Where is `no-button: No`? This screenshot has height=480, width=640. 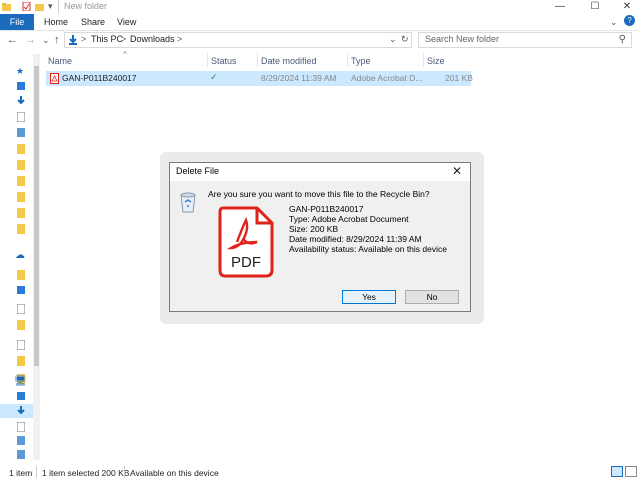 no-button: No is located at coordinates (432, 297).